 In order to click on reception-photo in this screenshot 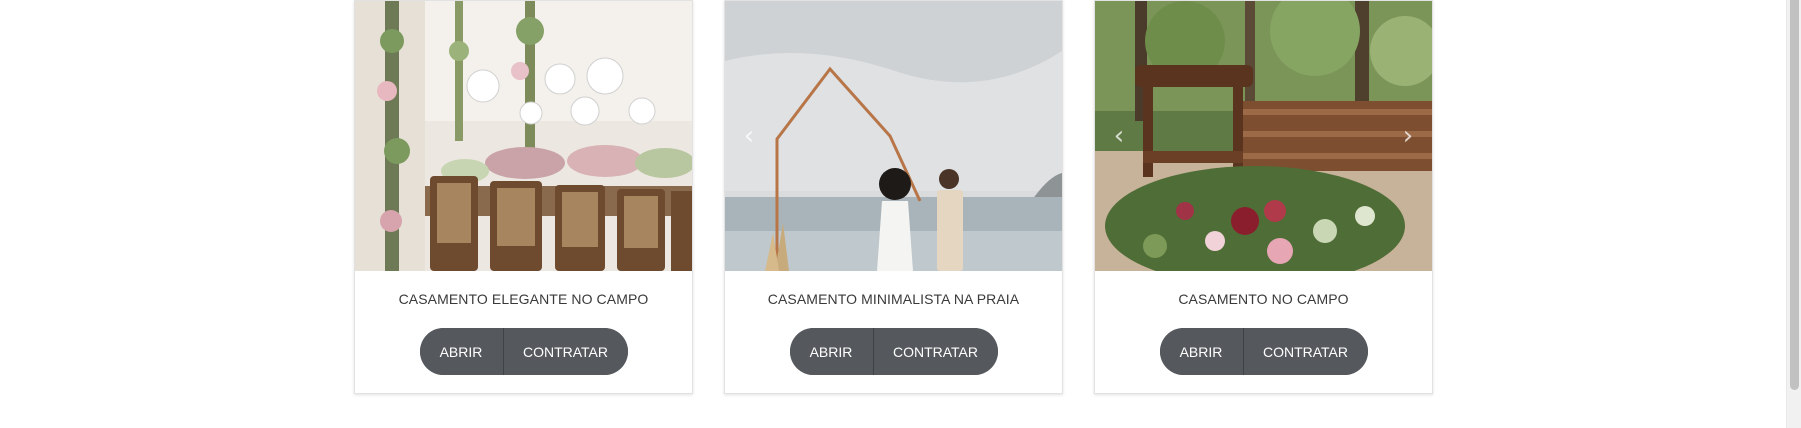, I will do `click(523, 136)`.